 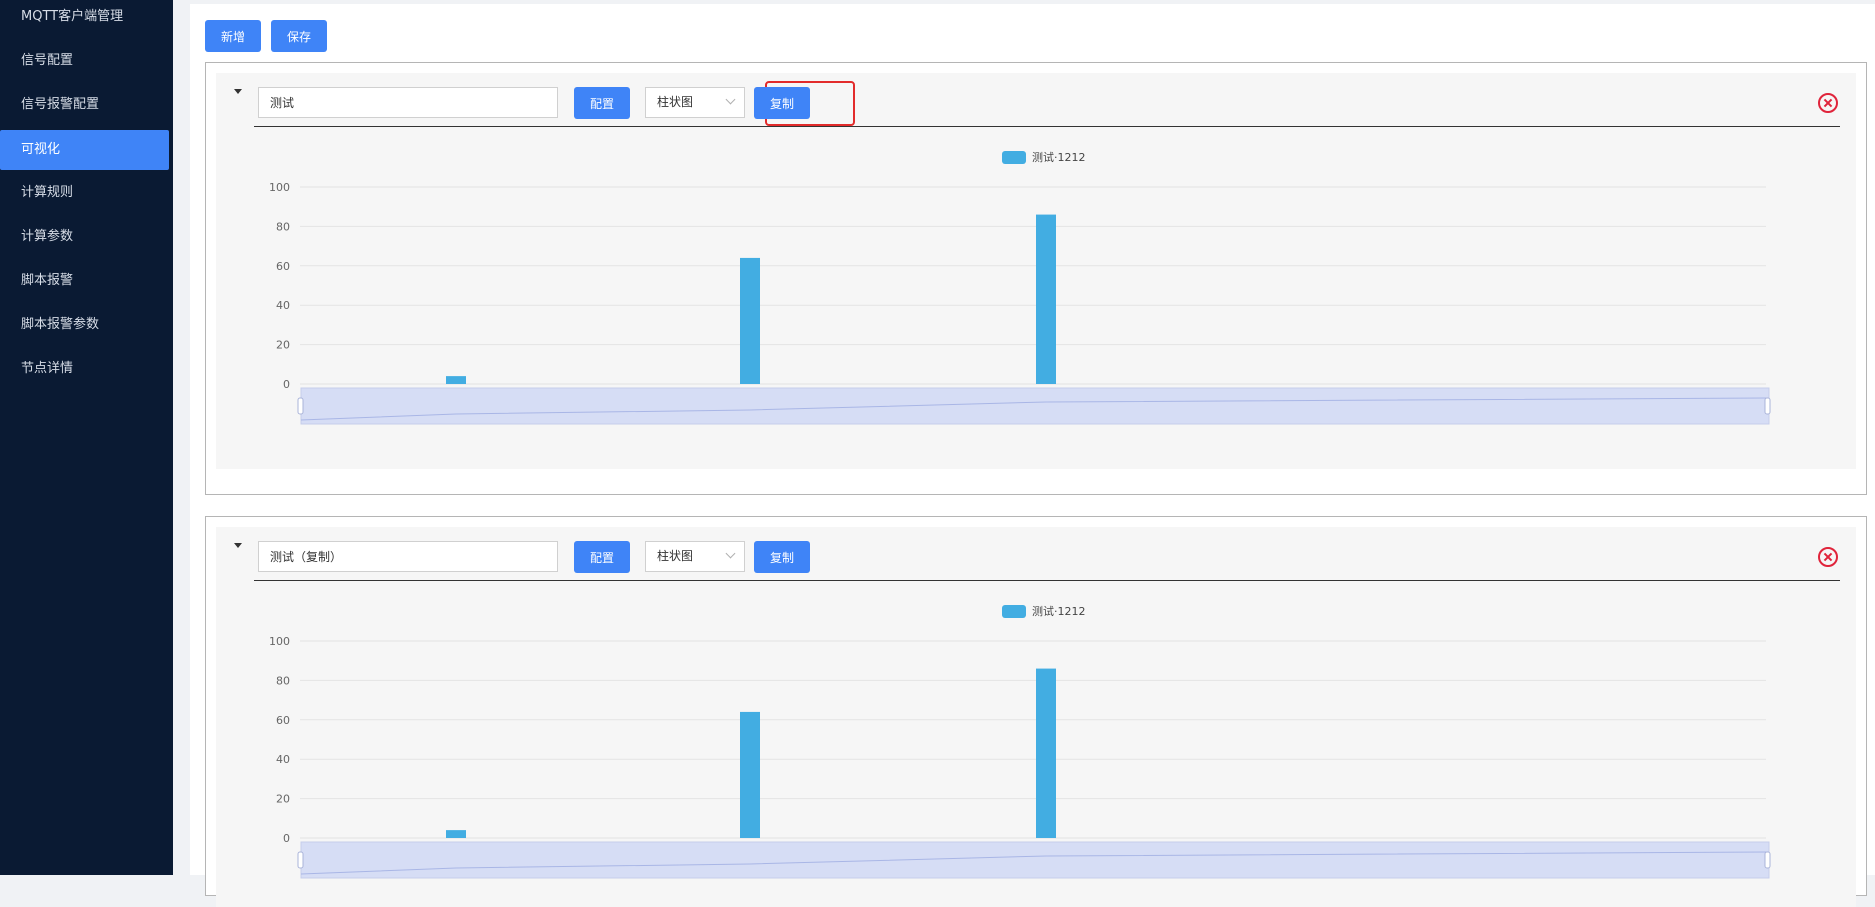 What do you see at coordinates (84, 237) in the screenshot?
I see `sidebar-item-calc-params: 计算参数` at bounding box center [84, 237].